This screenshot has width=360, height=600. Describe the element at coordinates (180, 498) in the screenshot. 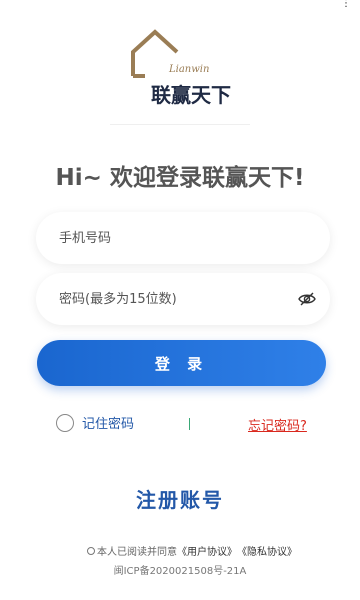

I see `register-link: 注册账号` at that location.